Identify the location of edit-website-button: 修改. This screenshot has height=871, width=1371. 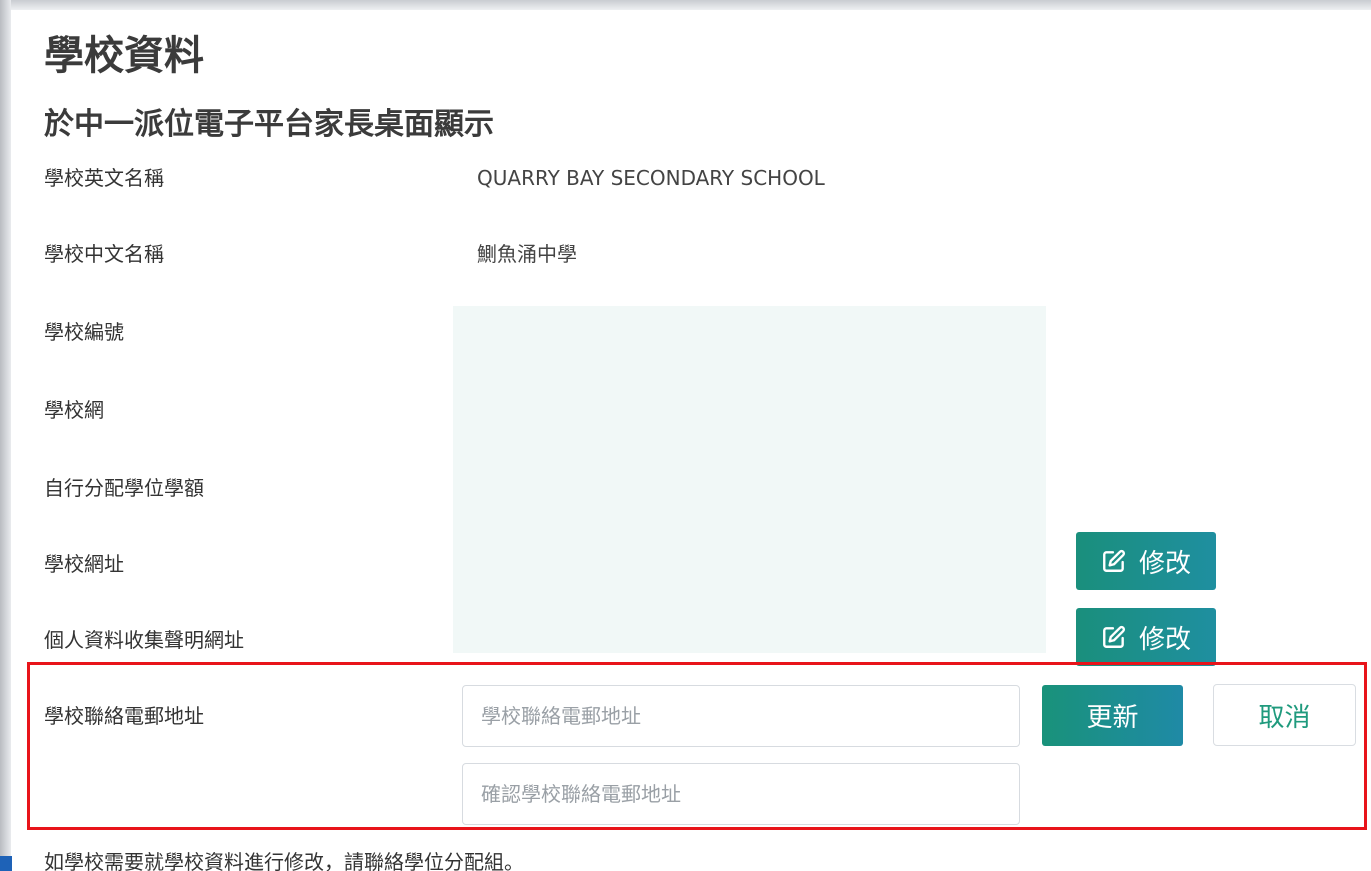
(1146, 561).